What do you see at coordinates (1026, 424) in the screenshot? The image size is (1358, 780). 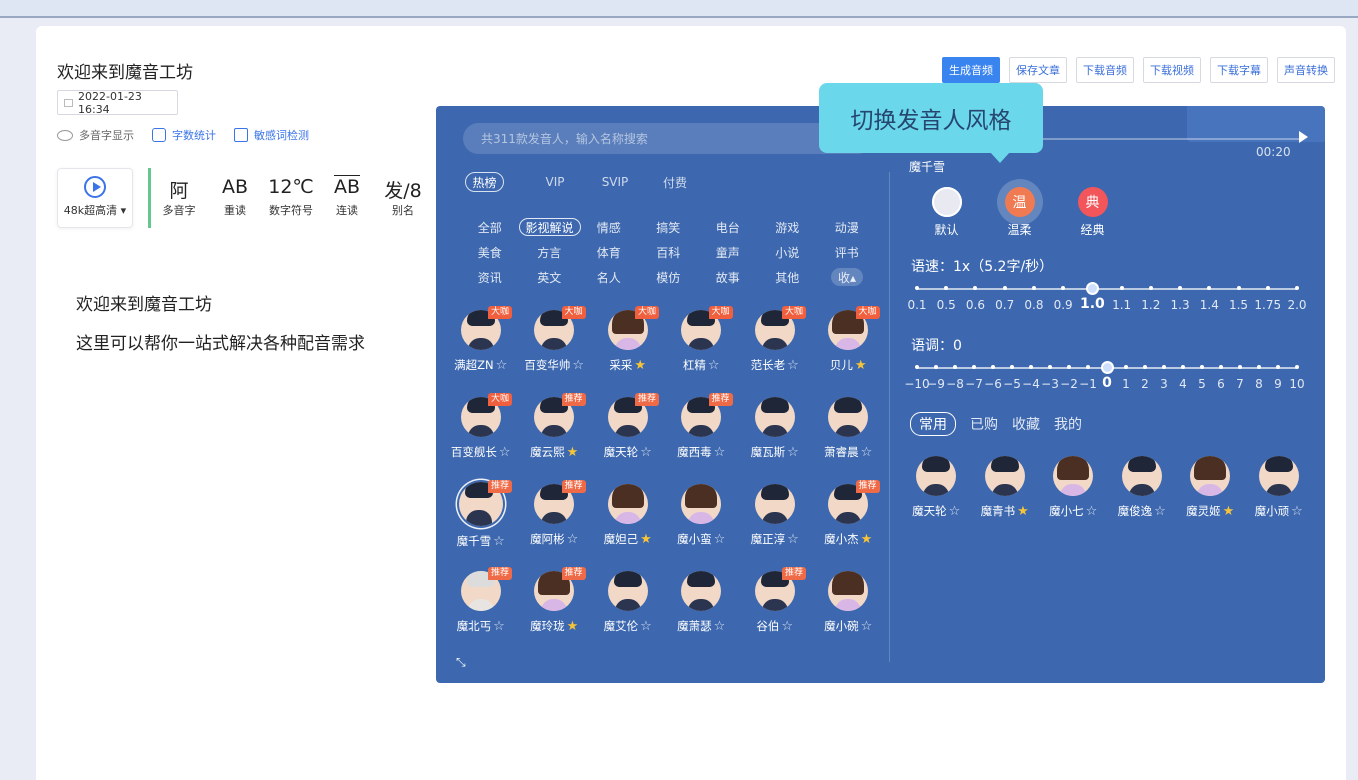 I see `favorites-tab: 收藏` at bounding box center [1026, 424].